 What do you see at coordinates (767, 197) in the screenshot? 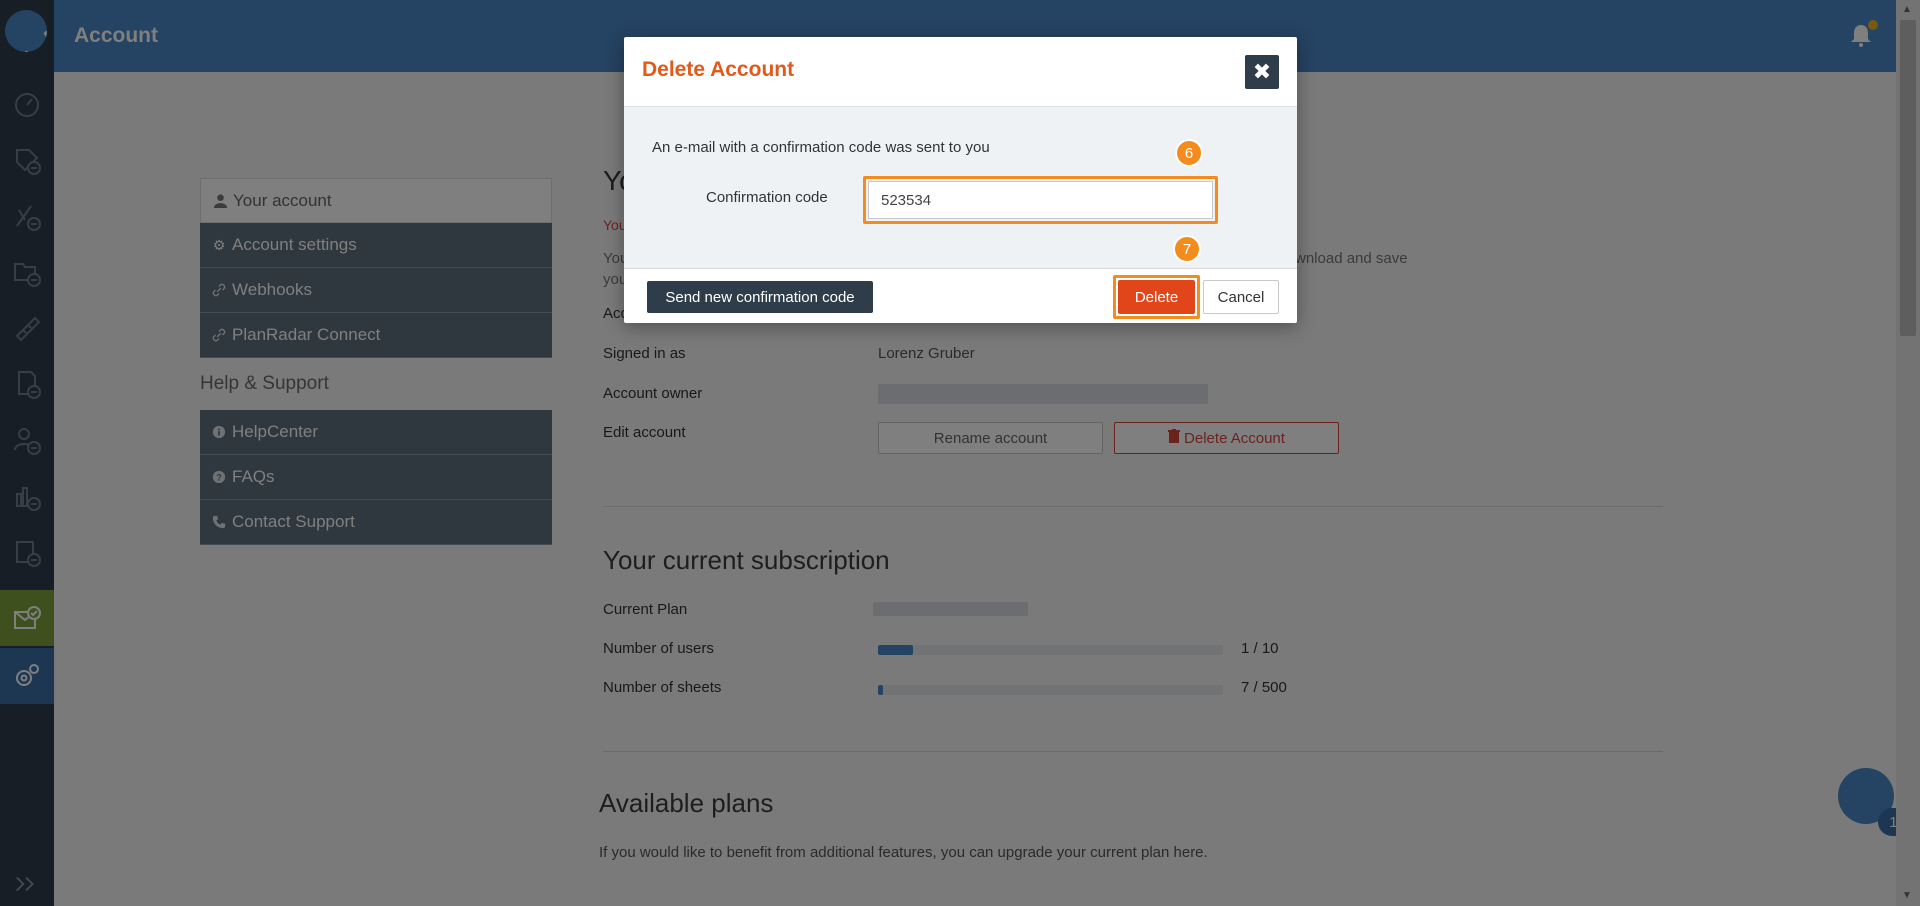
I see `confirmation-code-label: Confirmation code` at bounding box center [767, 197].